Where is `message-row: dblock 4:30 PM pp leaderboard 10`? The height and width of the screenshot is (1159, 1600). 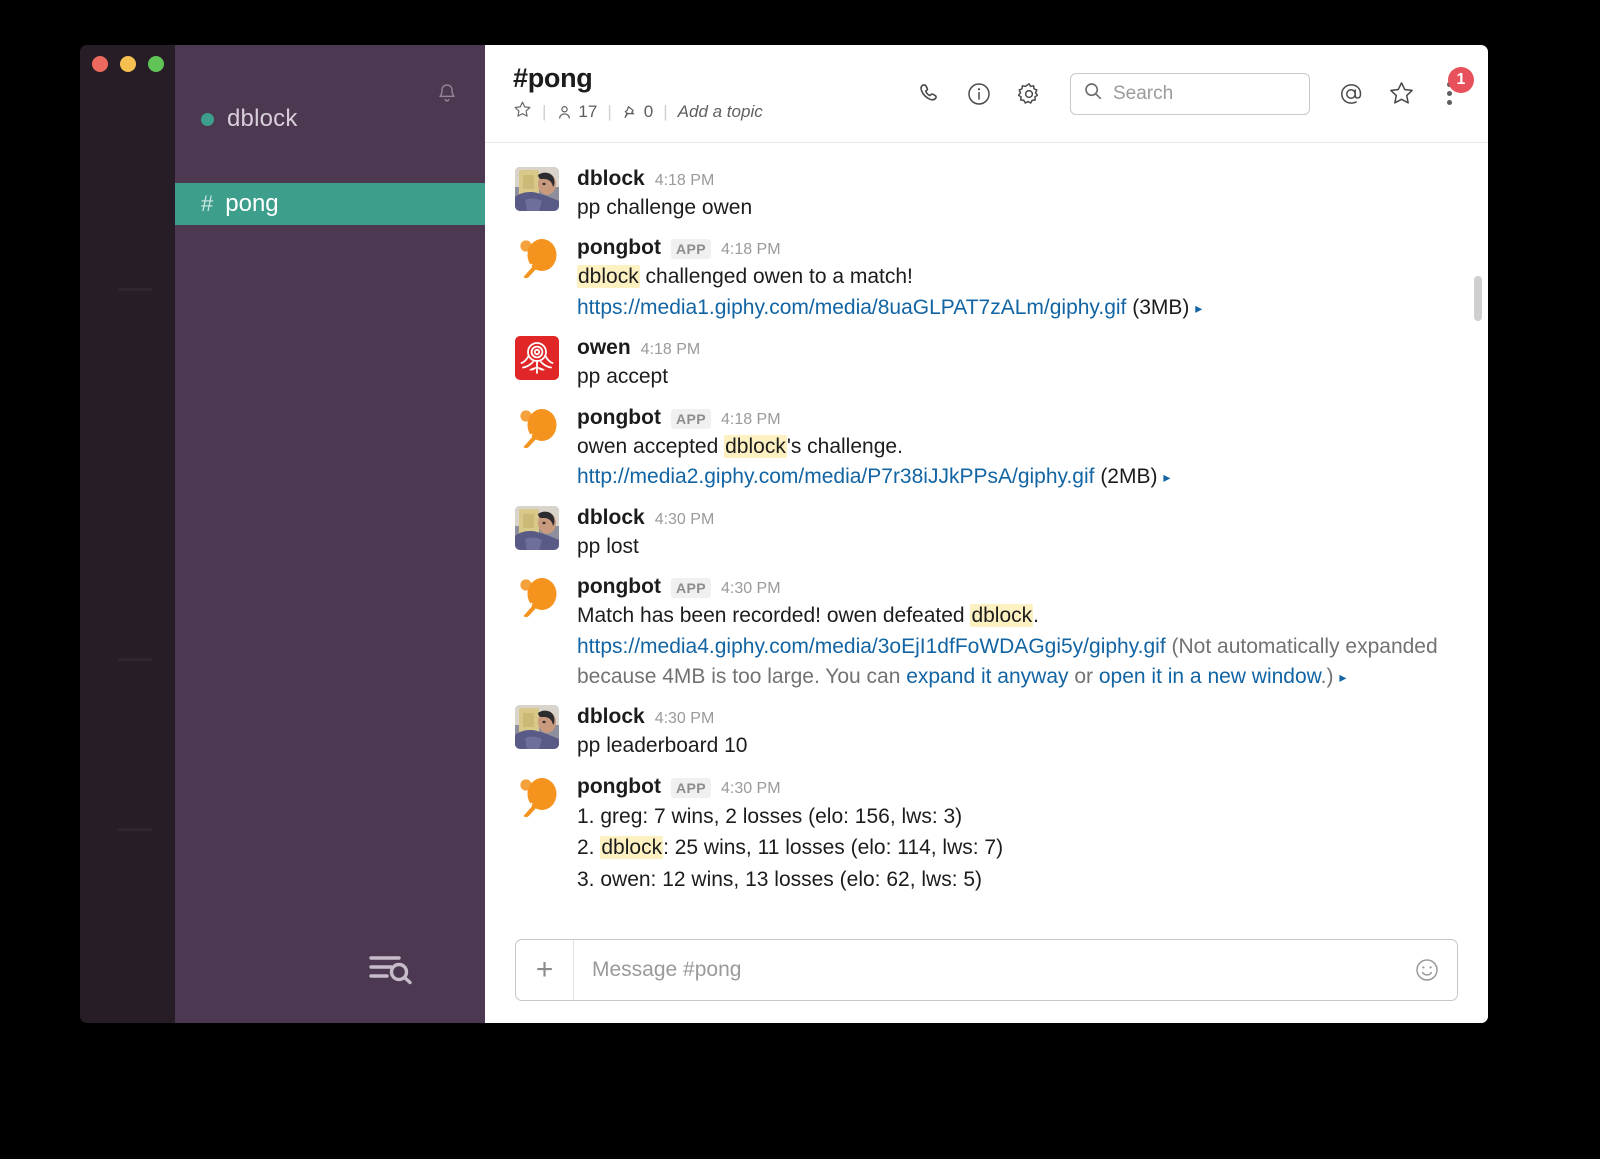
message-row: dblock 4:30 PM pp leaderboard 10 is located at coordinates (986, 733).